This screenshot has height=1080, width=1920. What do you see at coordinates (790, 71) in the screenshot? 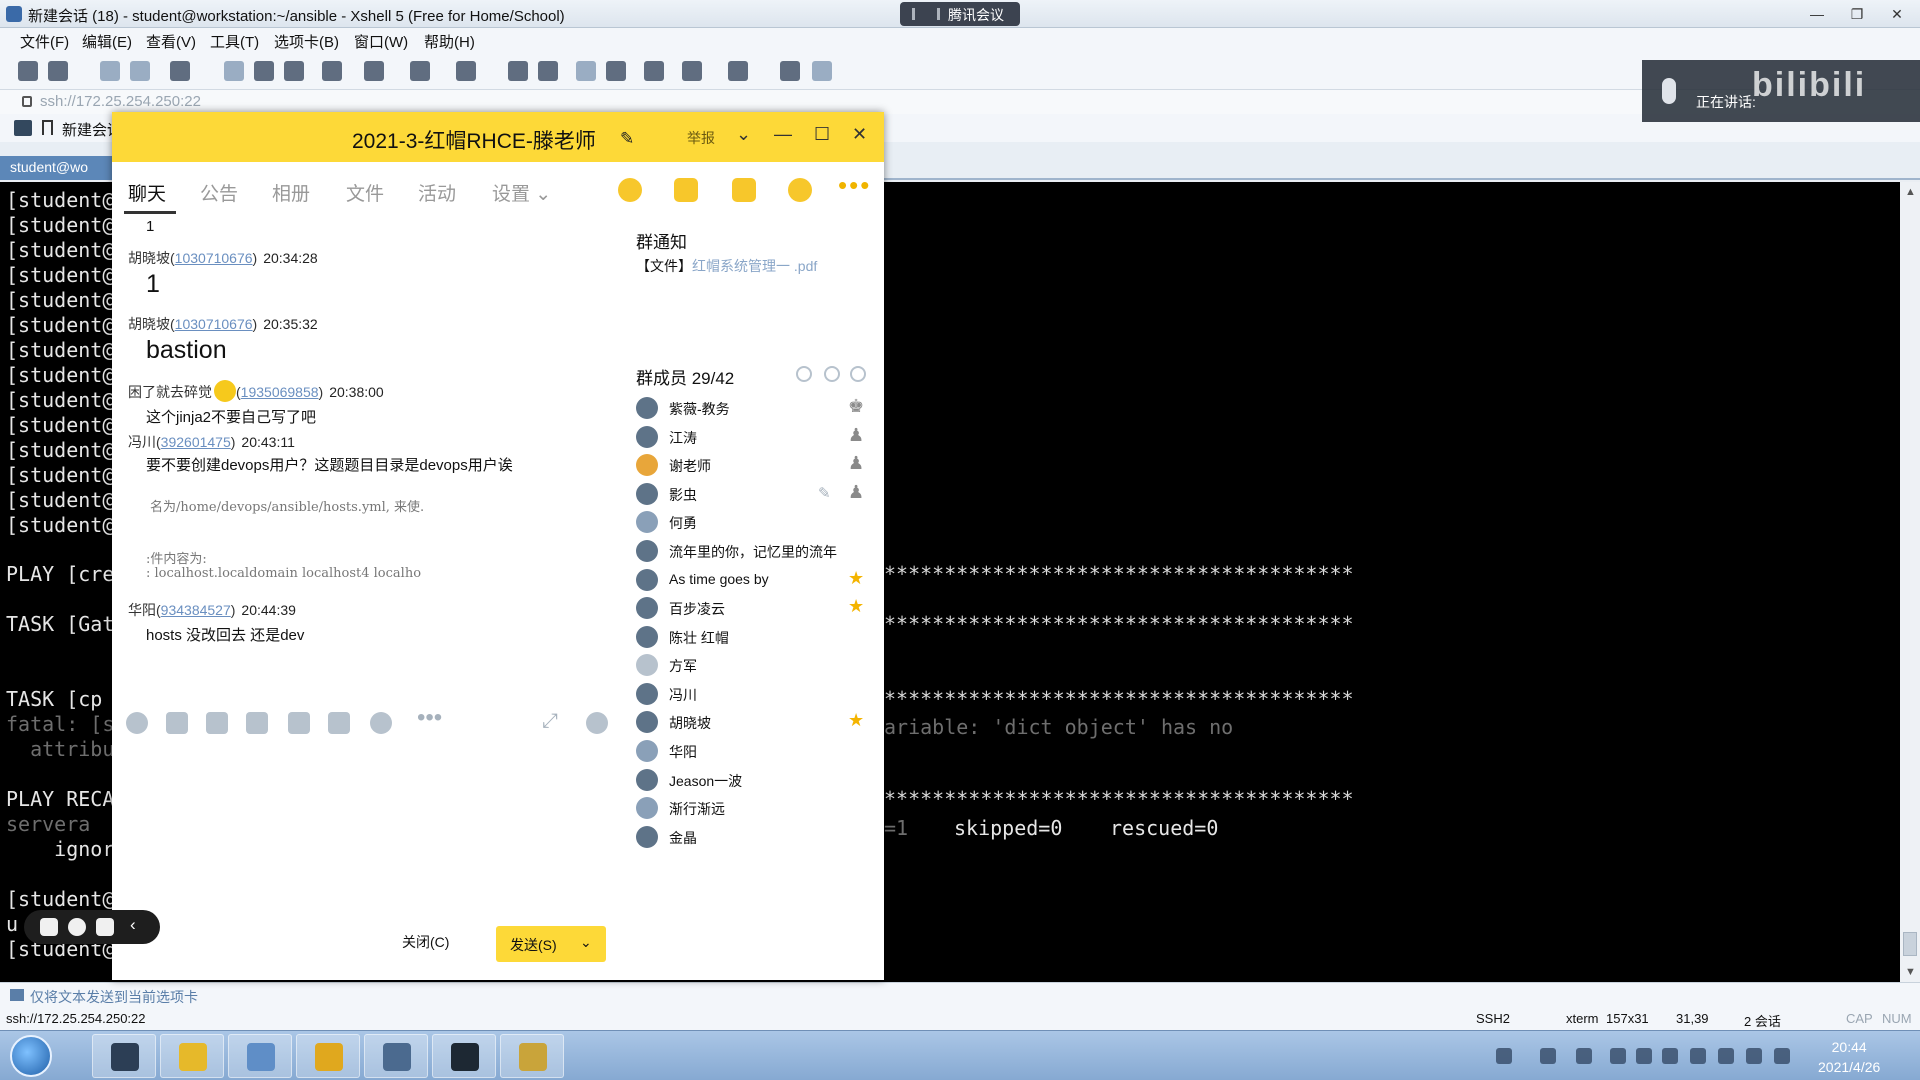
I see `help-icon` at bounding box center [790, 71].